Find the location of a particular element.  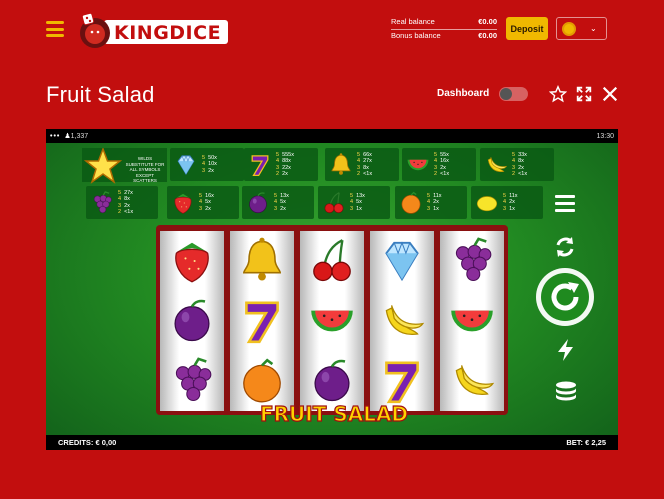

close-icon is located at coordinates (610, 94).